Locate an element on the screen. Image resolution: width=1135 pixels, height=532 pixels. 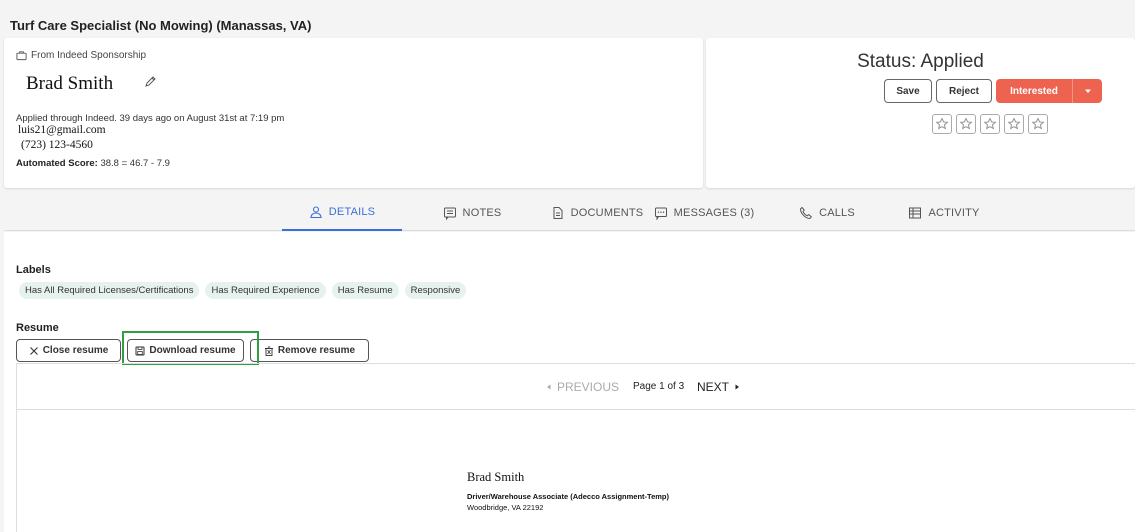
previous-page-button: PREVIOUS is located at coordinates (582, 387).